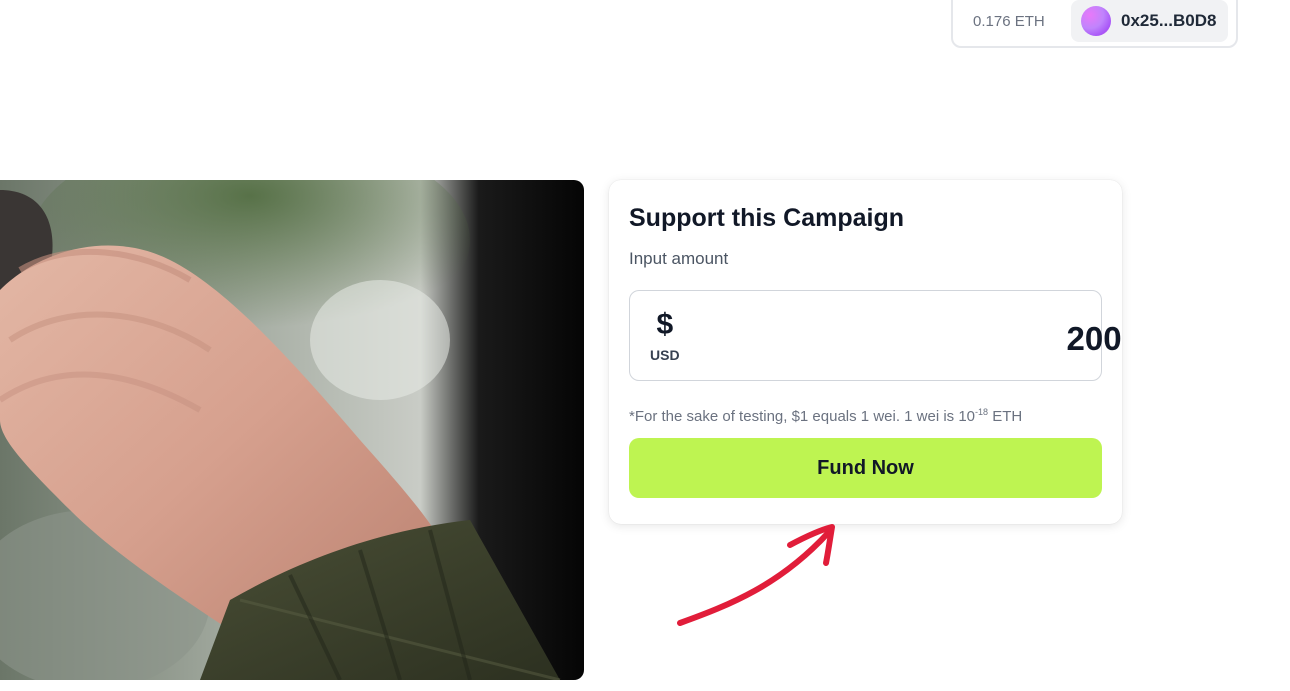 The image size is (1290, 691). Describe the element at coordinates (865, 468) in the screenshot. I see `fund-now-button: Fund Now` at that location.